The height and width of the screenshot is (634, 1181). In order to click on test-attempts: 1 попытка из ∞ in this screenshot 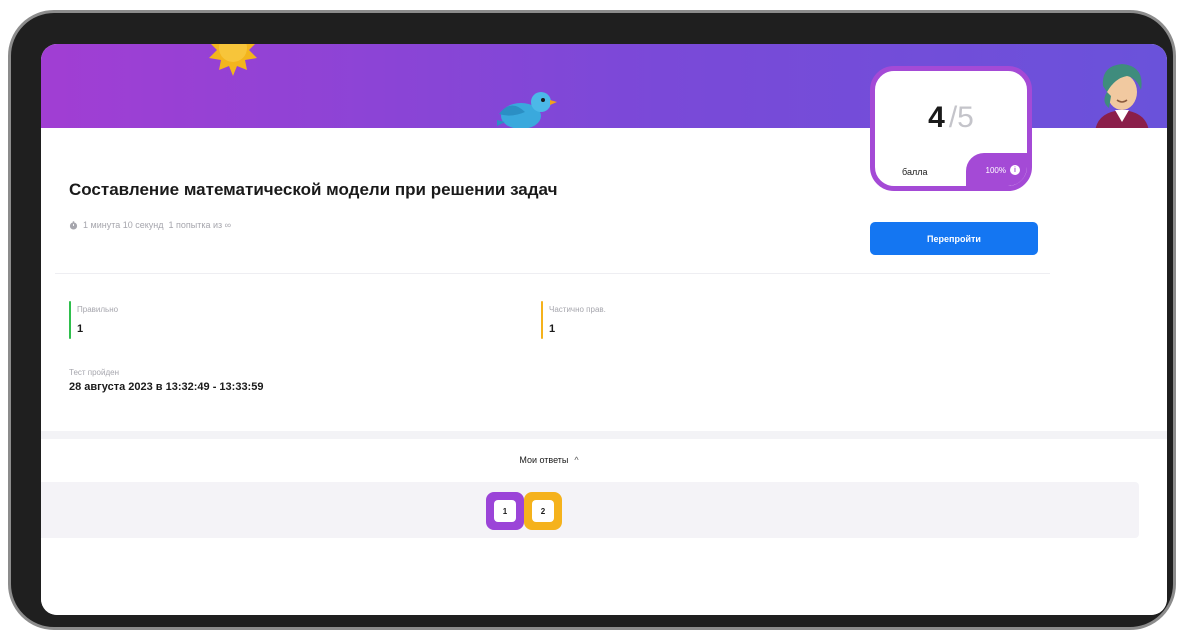, I will do `click(200, 225)`.